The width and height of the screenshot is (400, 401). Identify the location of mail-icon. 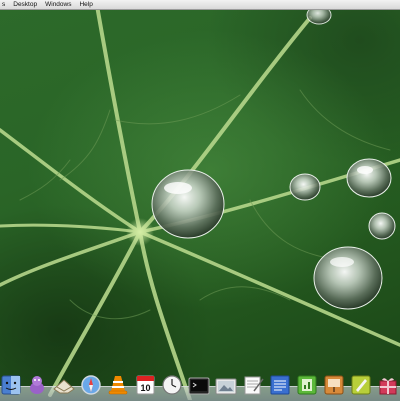
(64, 386).